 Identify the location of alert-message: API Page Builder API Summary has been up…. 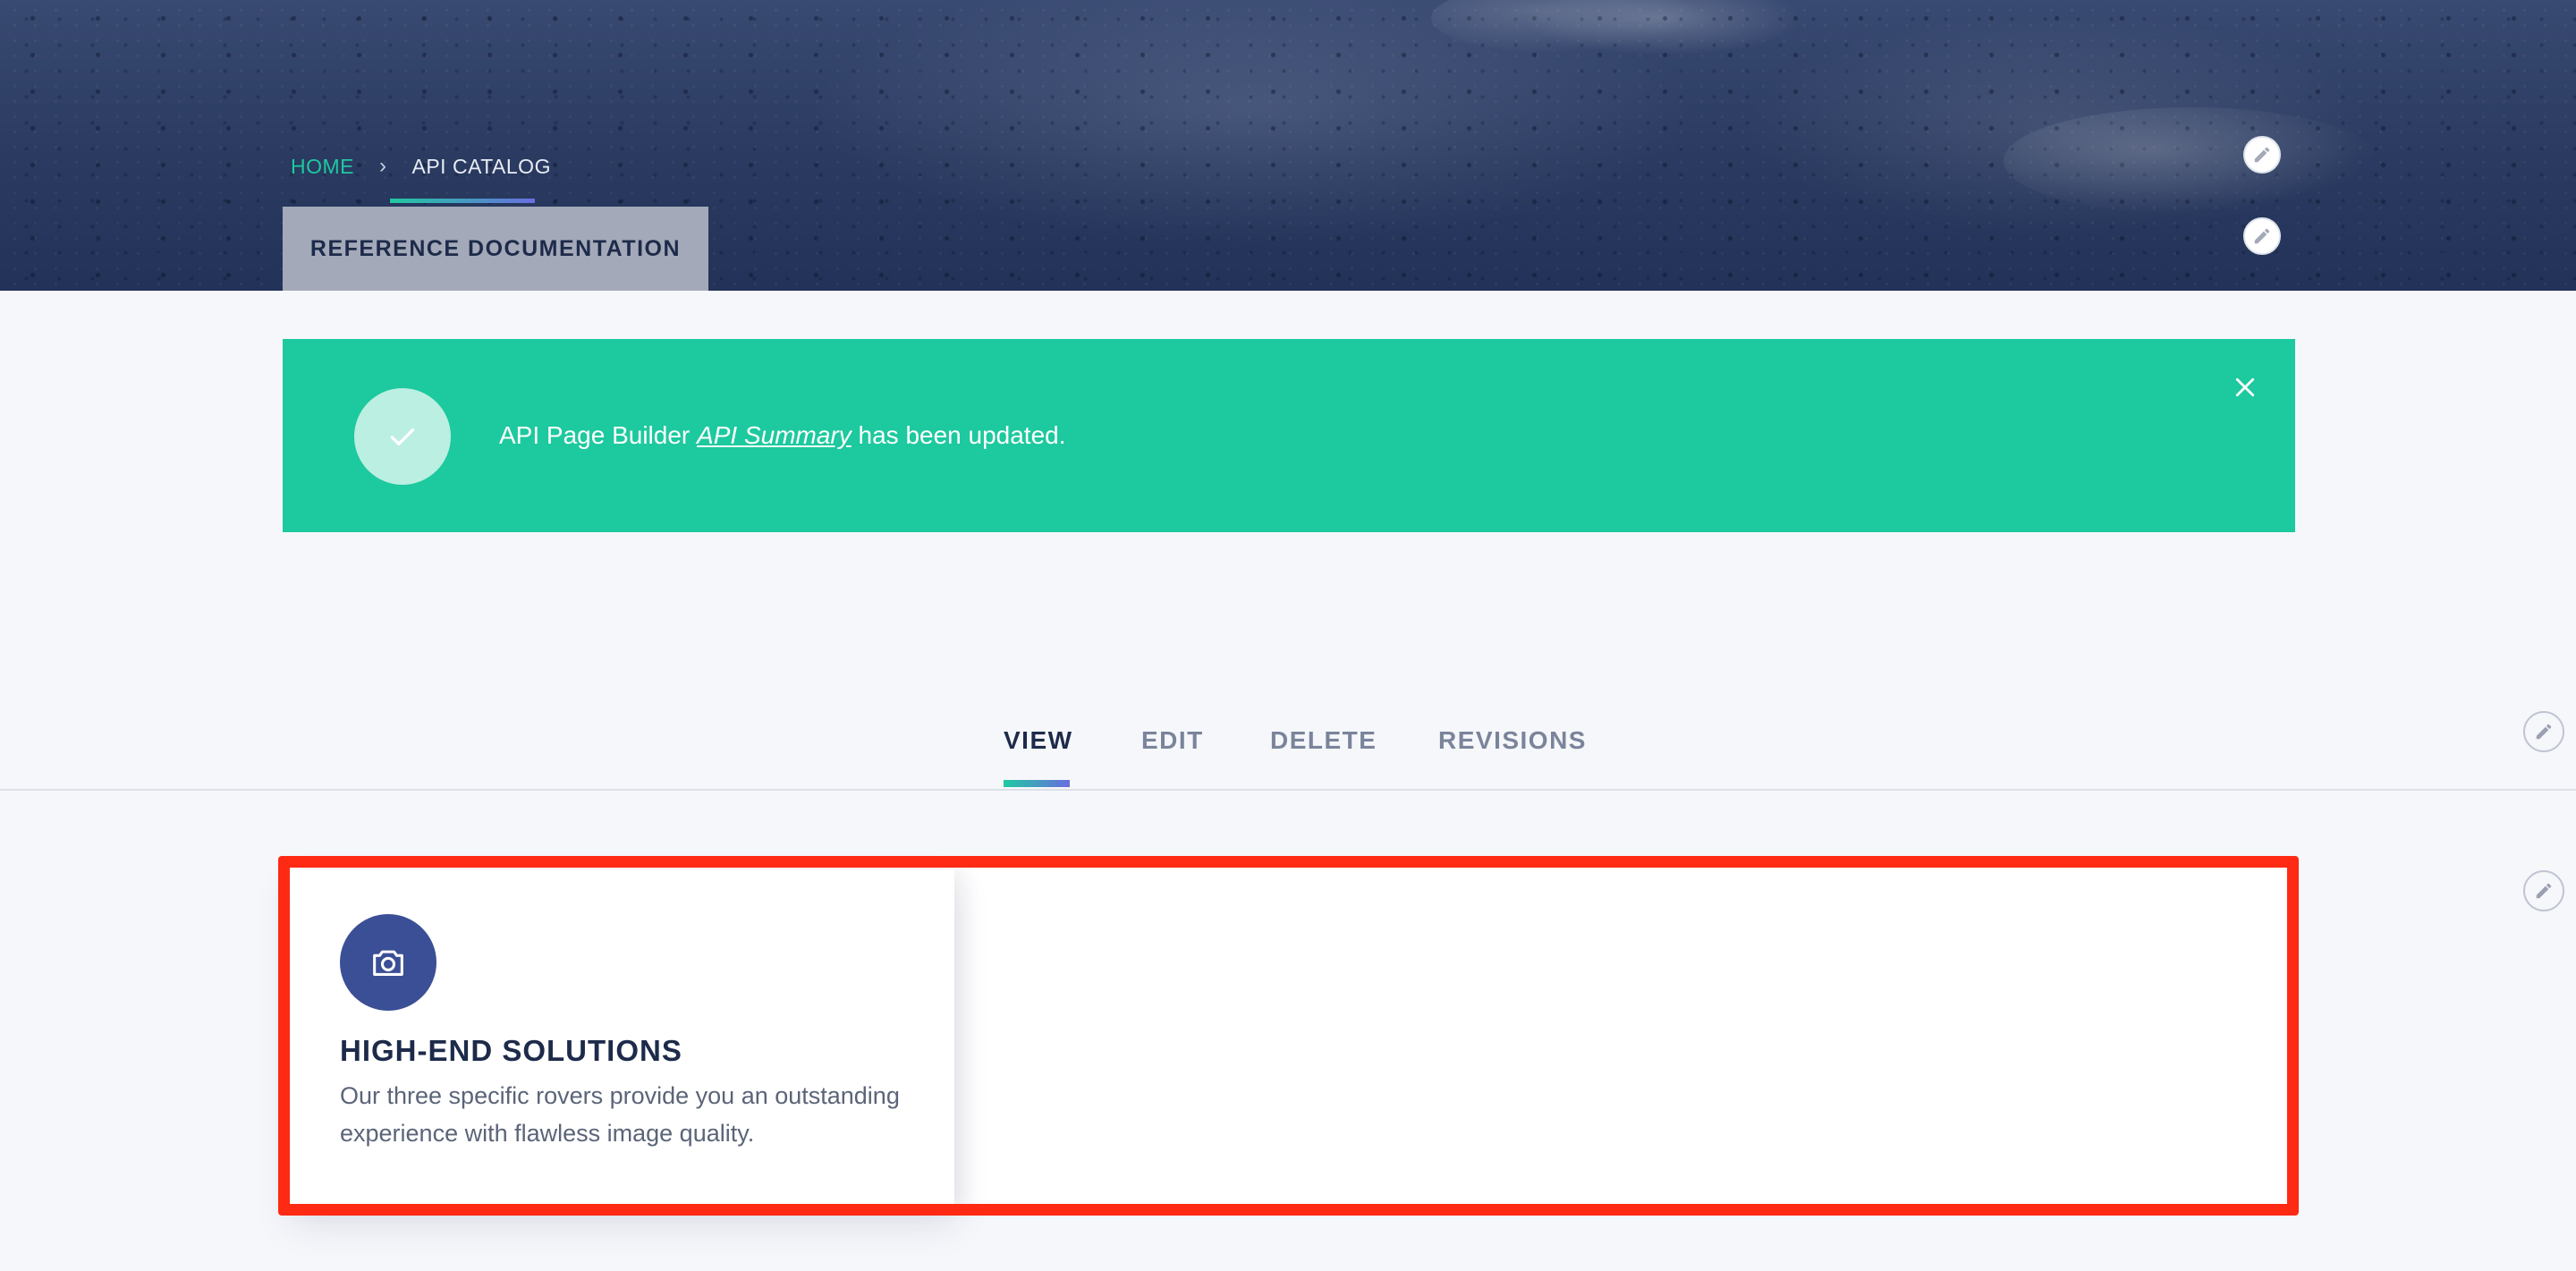
(782, 435).